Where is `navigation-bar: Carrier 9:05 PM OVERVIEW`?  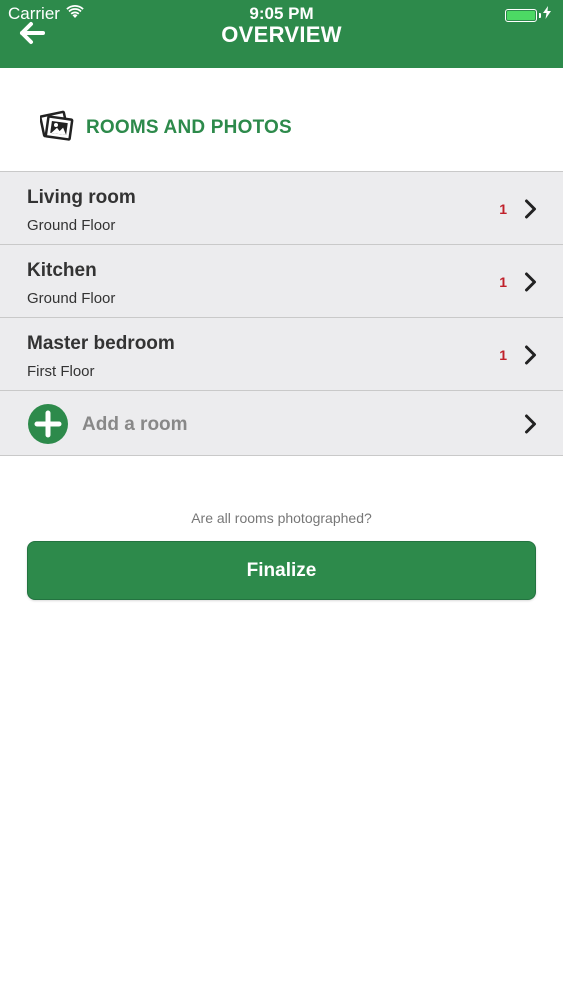
navigation-bar: Carrier 9:05 PM OVERVIEW is located at coordinates (281, 34).